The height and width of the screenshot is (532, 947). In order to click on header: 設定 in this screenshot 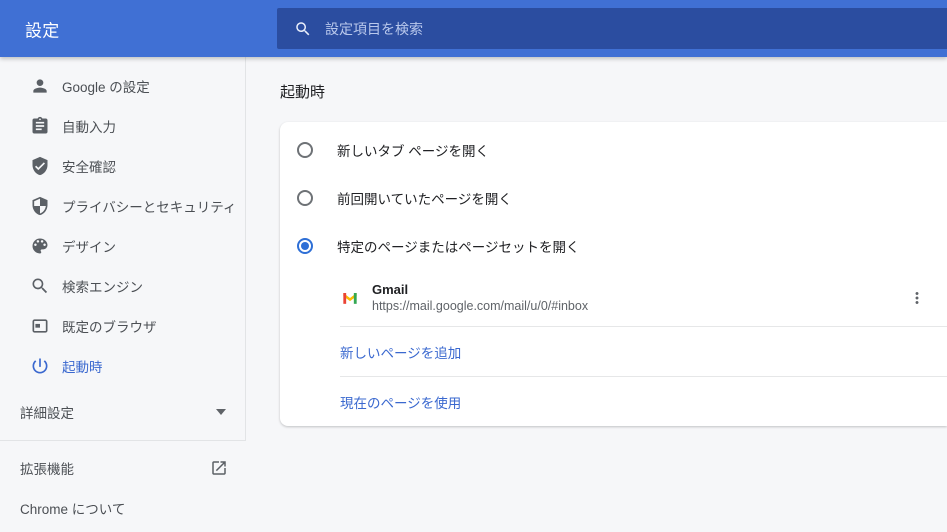, I will do `click(473, 28)`.